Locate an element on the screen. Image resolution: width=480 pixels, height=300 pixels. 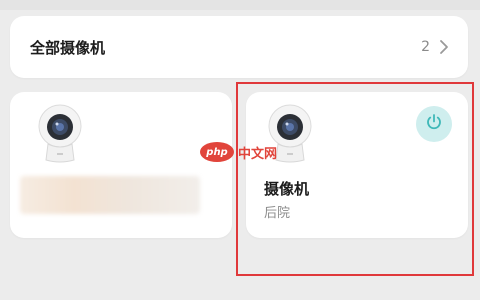
device-name-blurred is located at coordinates (110, 195).